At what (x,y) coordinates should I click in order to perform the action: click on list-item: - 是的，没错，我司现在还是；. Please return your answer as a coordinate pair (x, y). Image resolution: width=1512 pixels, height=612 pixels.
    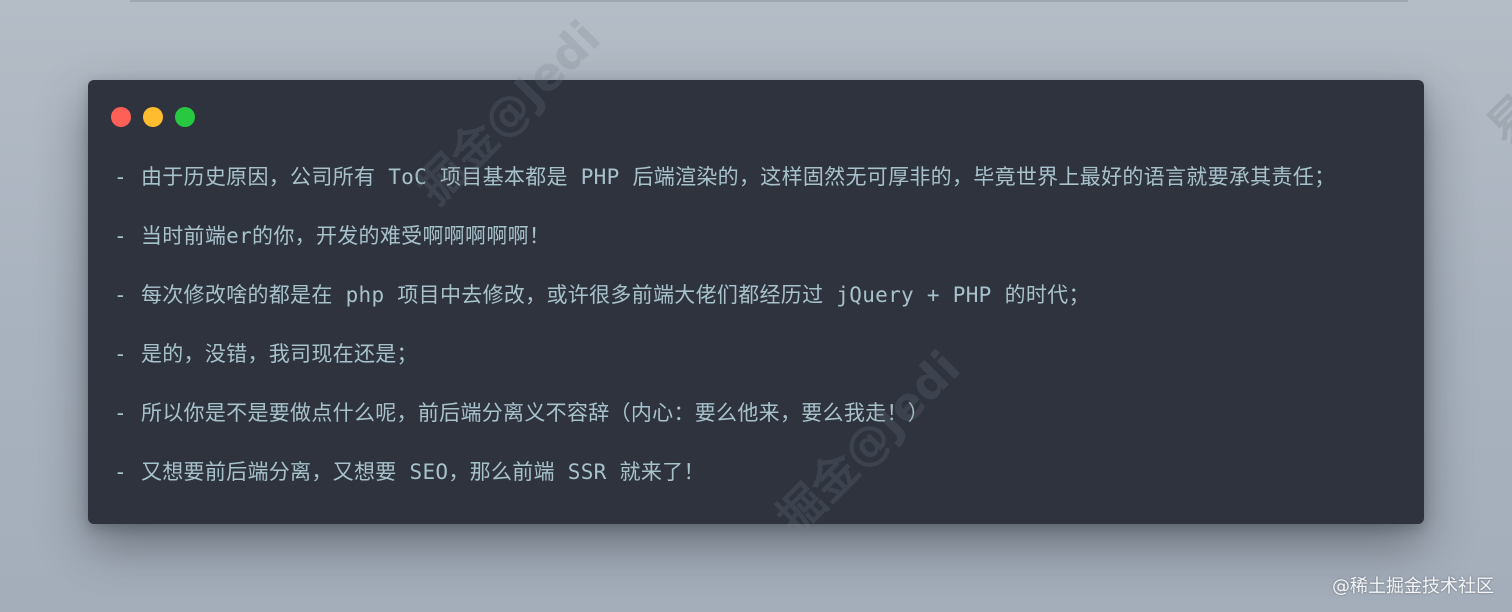
    Looking at the image, I should click on (724, 368).